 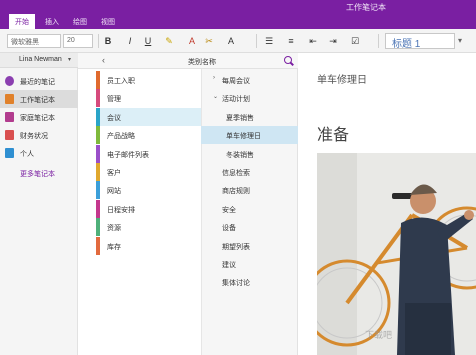 I want to click on notebook-item-recent: 最近的笔记, so click(x=39, y=81).